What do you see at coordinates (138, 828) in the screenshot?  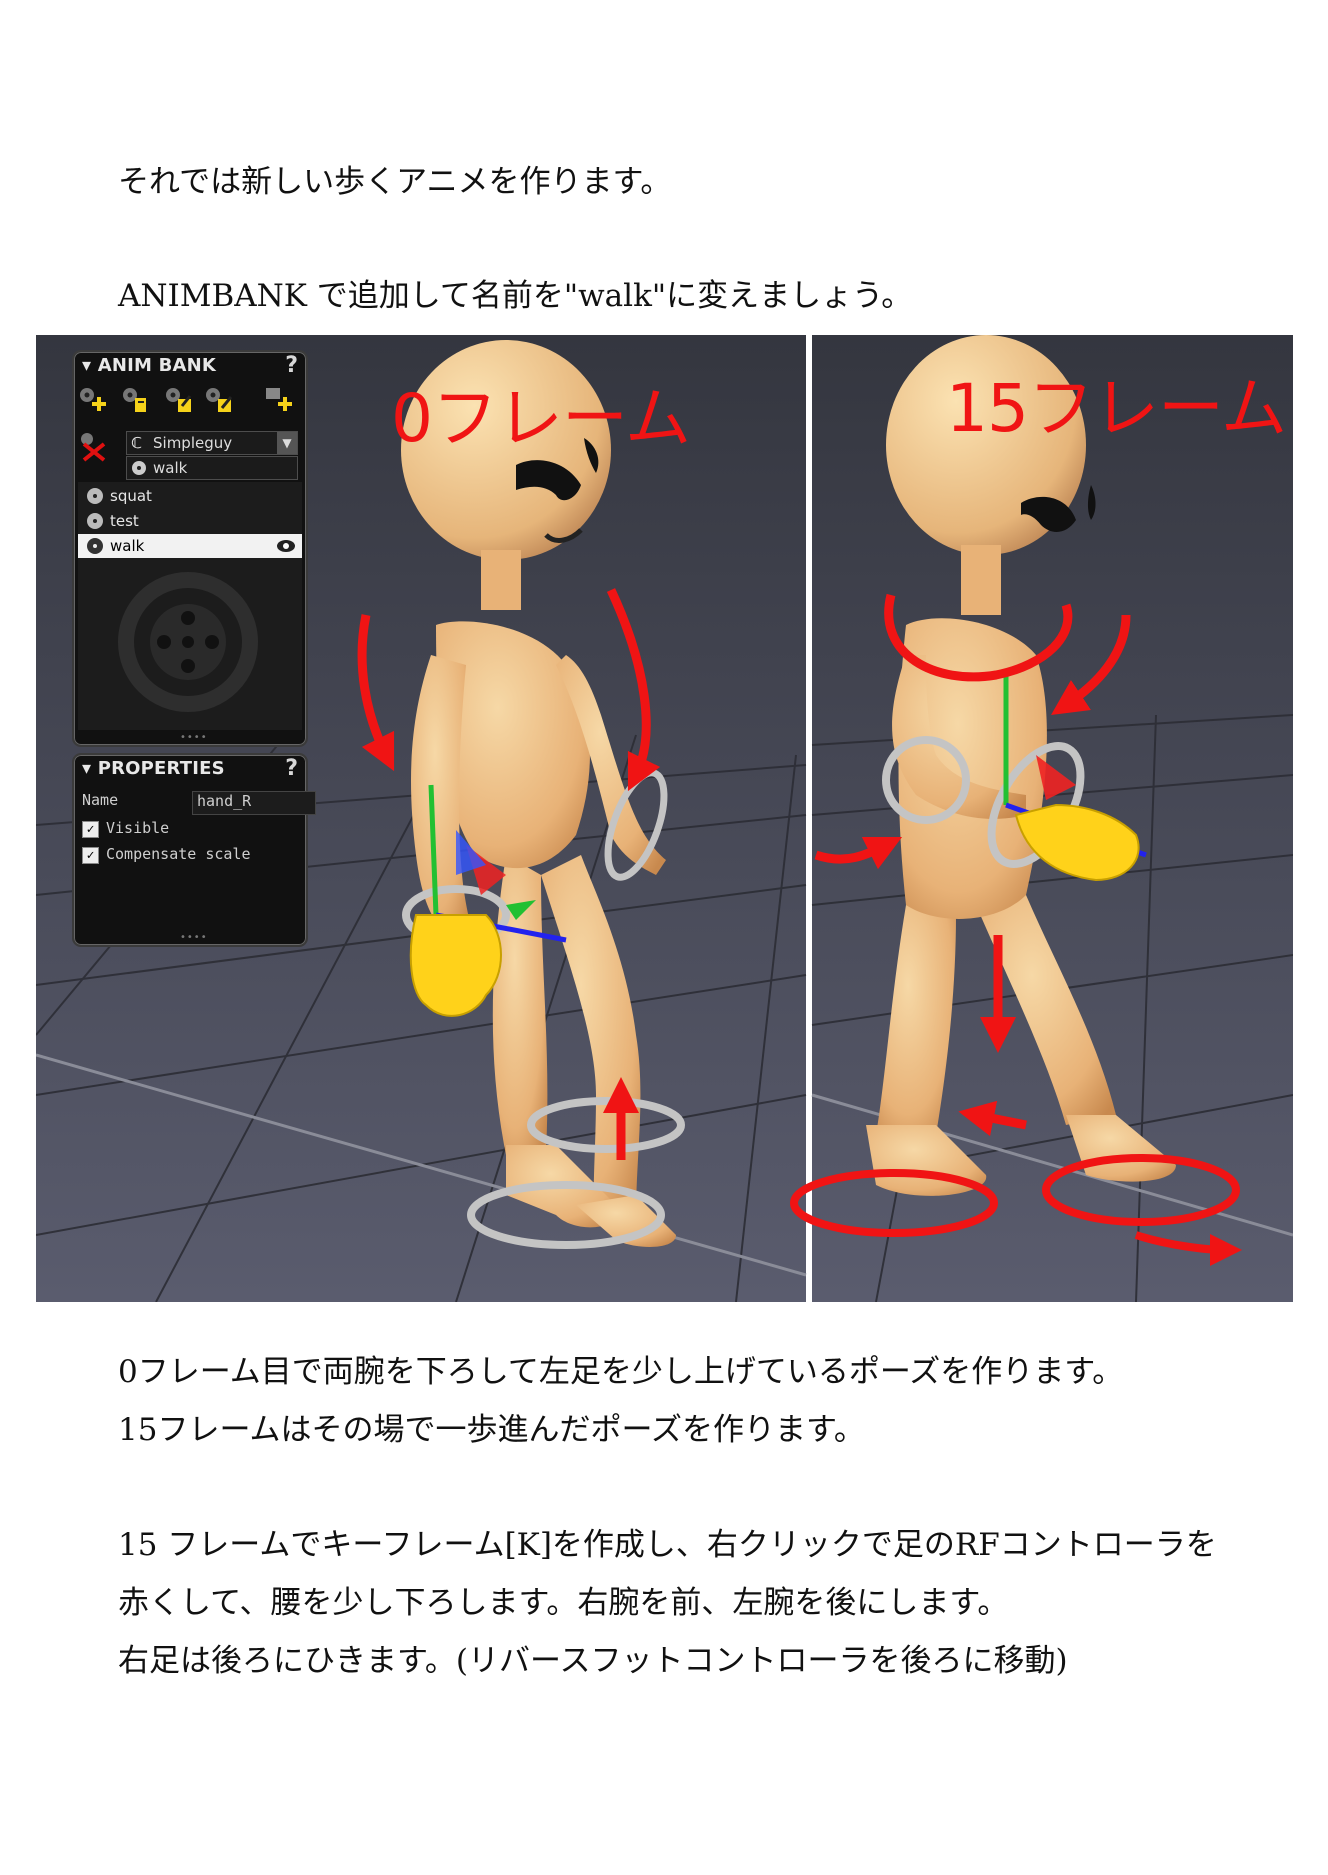 I see `visible-label: Visible` at bounding box center [138, 828].